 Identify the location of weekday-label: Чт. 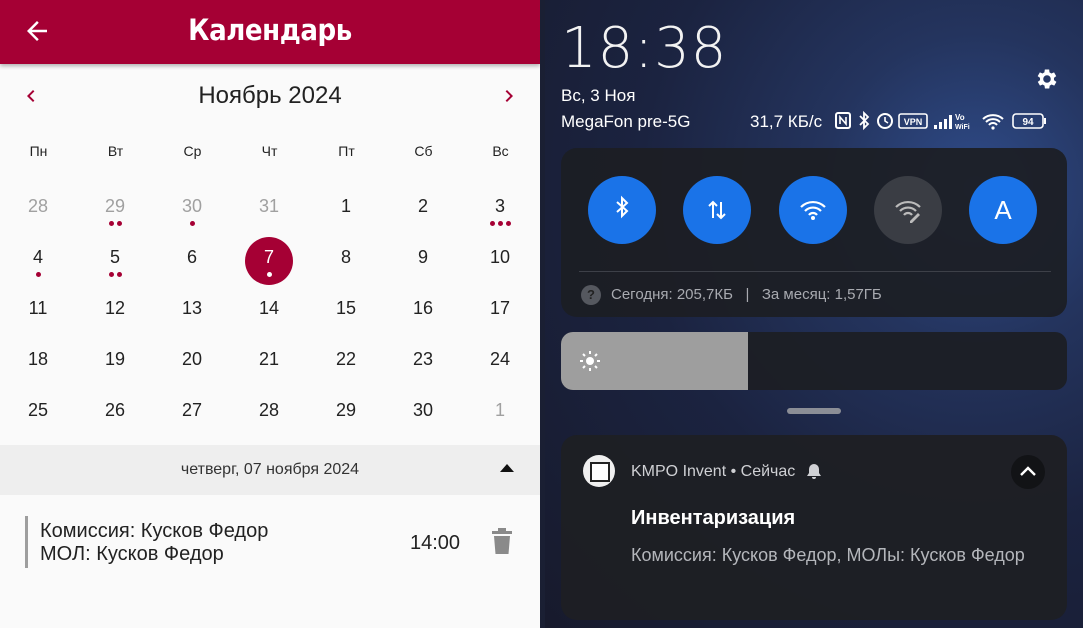
(269, 151).